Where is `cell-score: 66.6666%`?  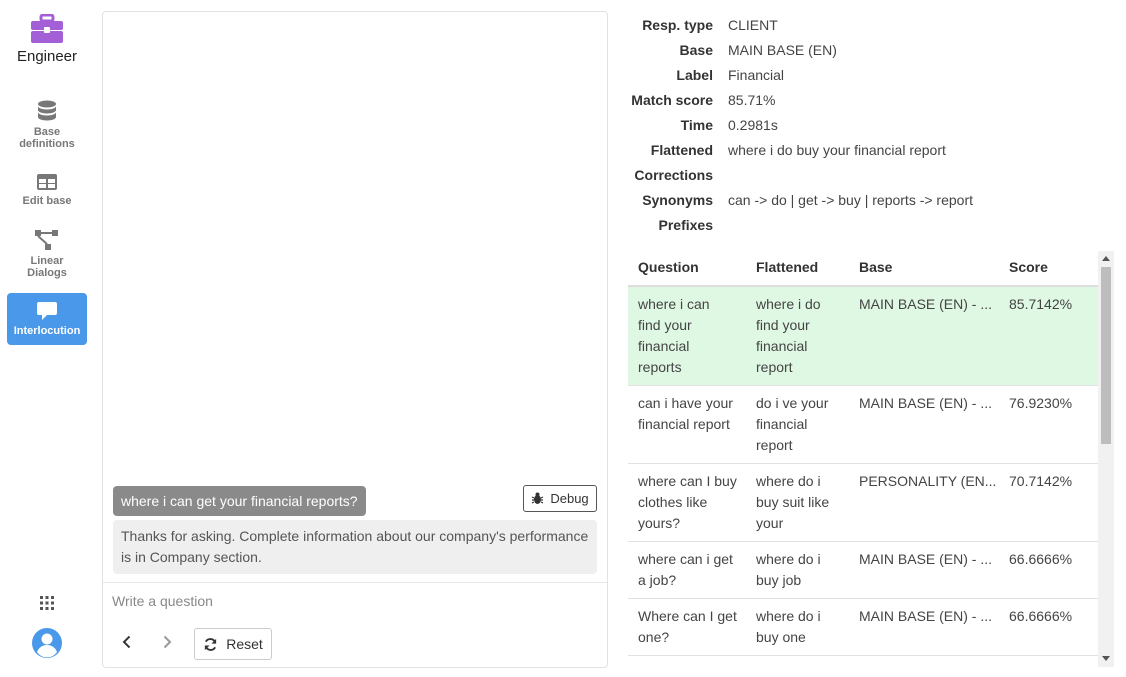 cell-score: 66.6666% is located at coordinates (1041, 616).